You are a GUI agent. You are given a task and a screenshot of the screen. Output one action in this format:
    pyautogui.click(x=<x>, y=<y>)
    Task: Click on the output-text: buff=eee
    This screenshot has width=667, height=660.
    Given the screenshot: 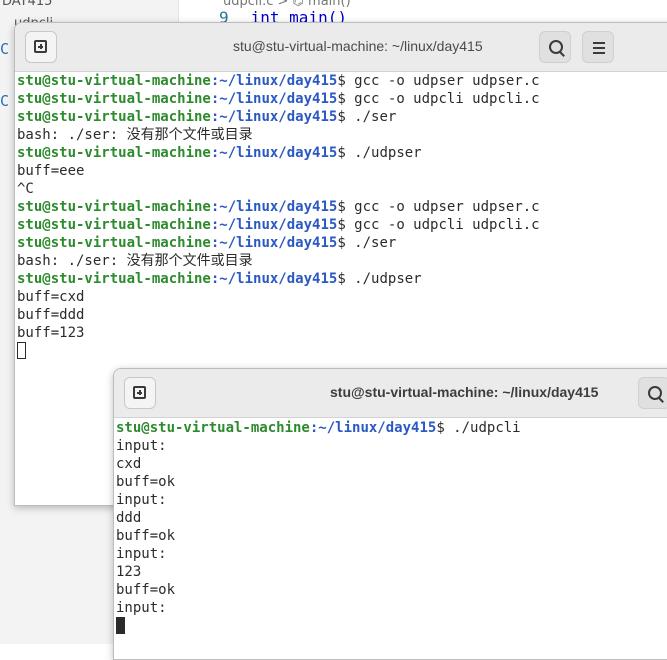 What is the action you would take?
    pyautogui.click(x=51, y=171)
    